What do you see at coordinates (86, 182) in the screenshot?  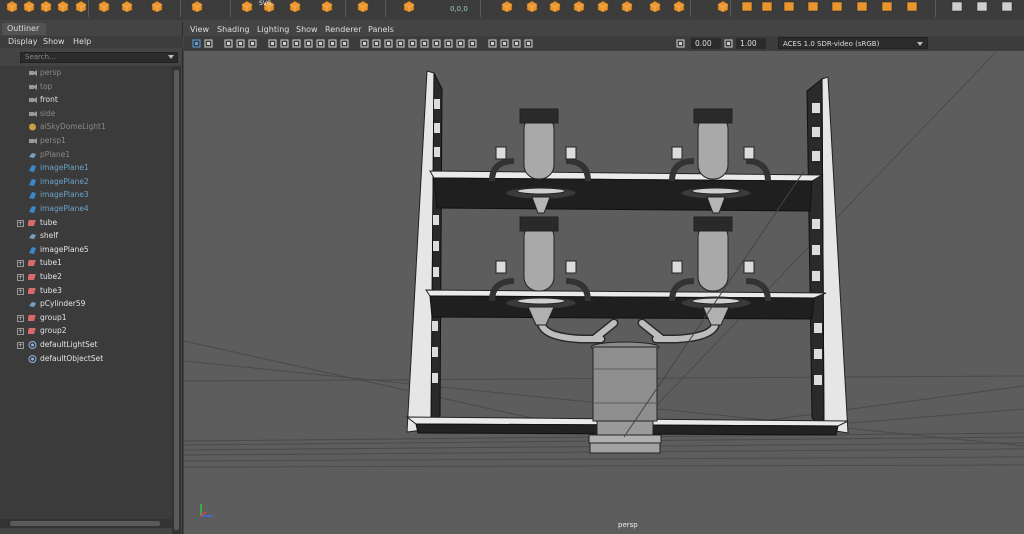 I see `outliner-item-imageplane2: imagePlane2` at bounding box center [86, 182].